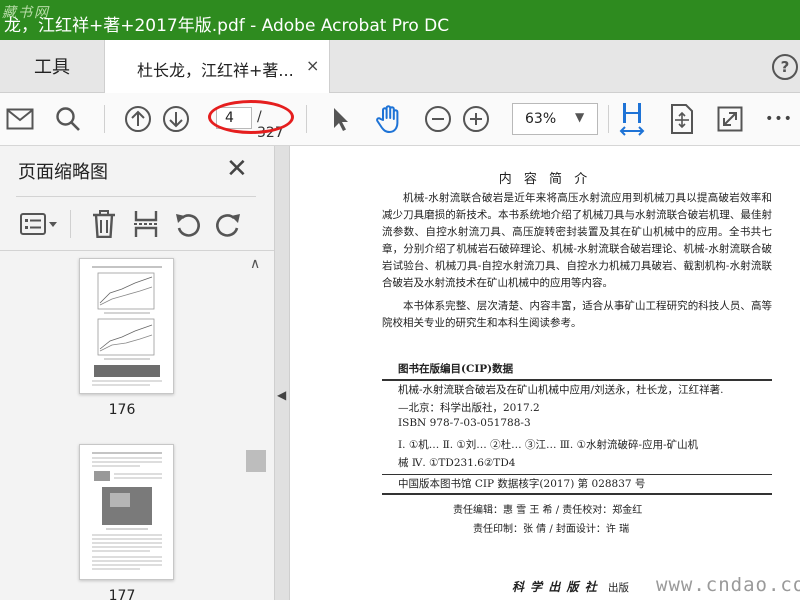 The image size is (800, 600). What do you see at coordinates (785, 67) in the screenshot?
I see `help-icon: ?` at bounding box center [785, 67].